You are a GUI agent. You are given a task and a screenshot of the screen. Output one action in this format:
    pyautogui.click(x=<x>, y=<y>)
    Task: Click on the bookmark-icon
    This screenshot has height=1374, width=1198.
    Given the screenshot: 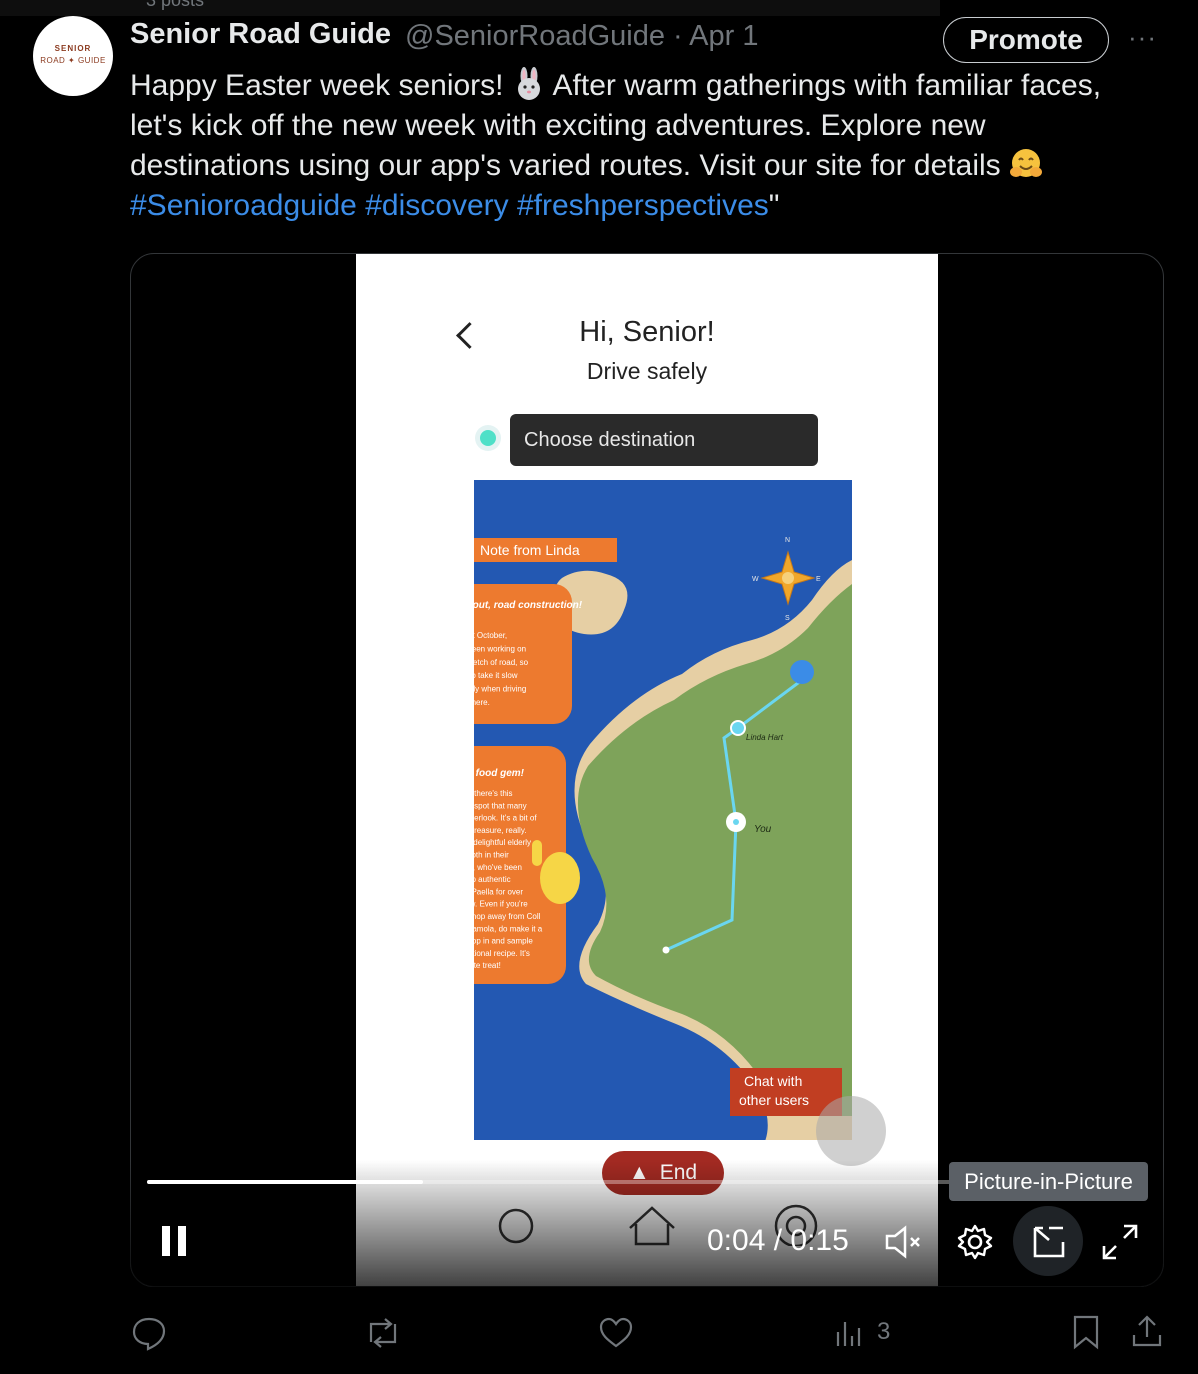 What is the action you would take?
    pyautogui.click(x=1086, y=1332)
    